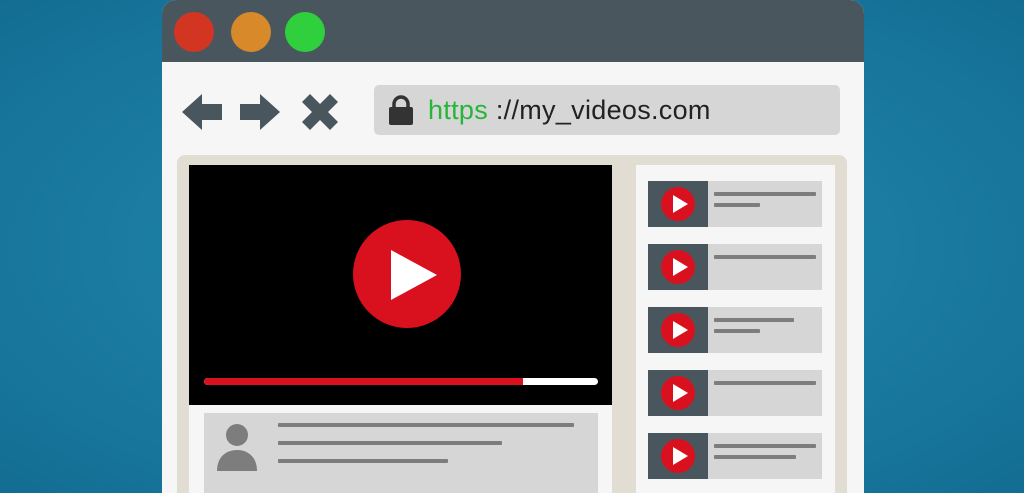 The image size is (1024, 493). What do you see at coordinates (194, 32) in the screenshot?
I see `close-window-button` at bounding box center [194, 32].